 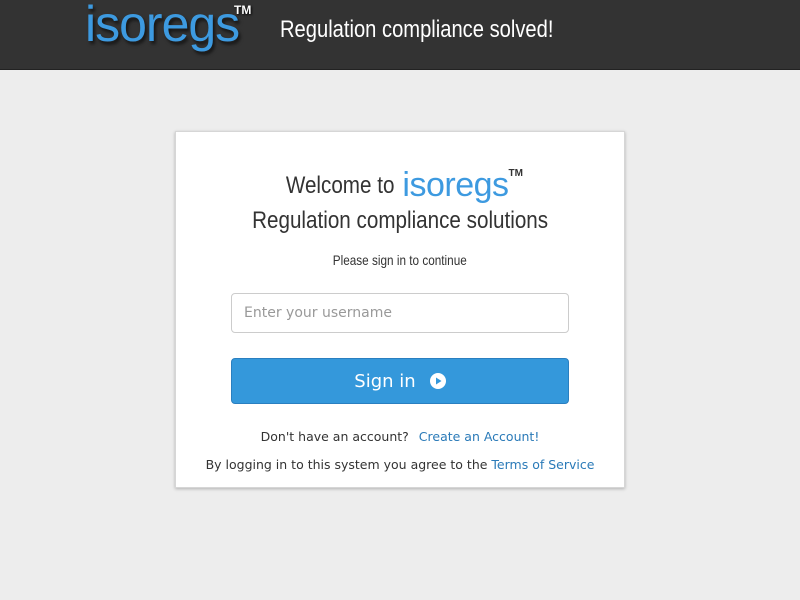 What do you see at coordinates (334, 436) in the screenshot?
I see `no-account-text: Don't have an account?` at bounding box center [334, 436].